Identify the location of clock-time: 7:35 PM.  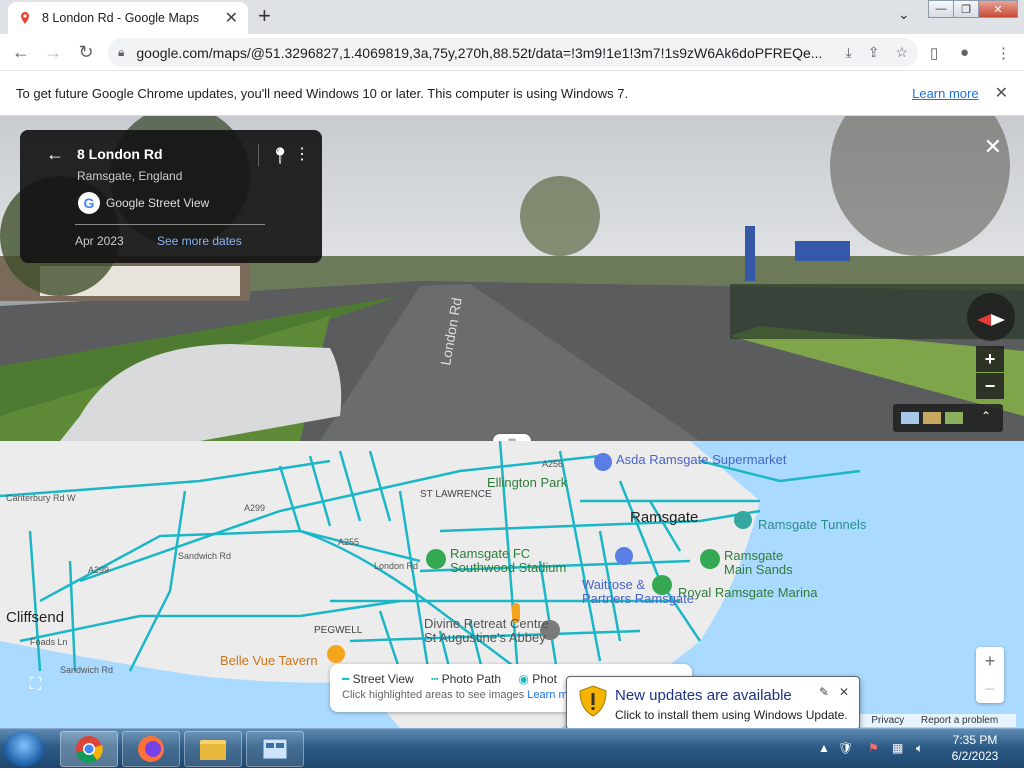
(975, 740).